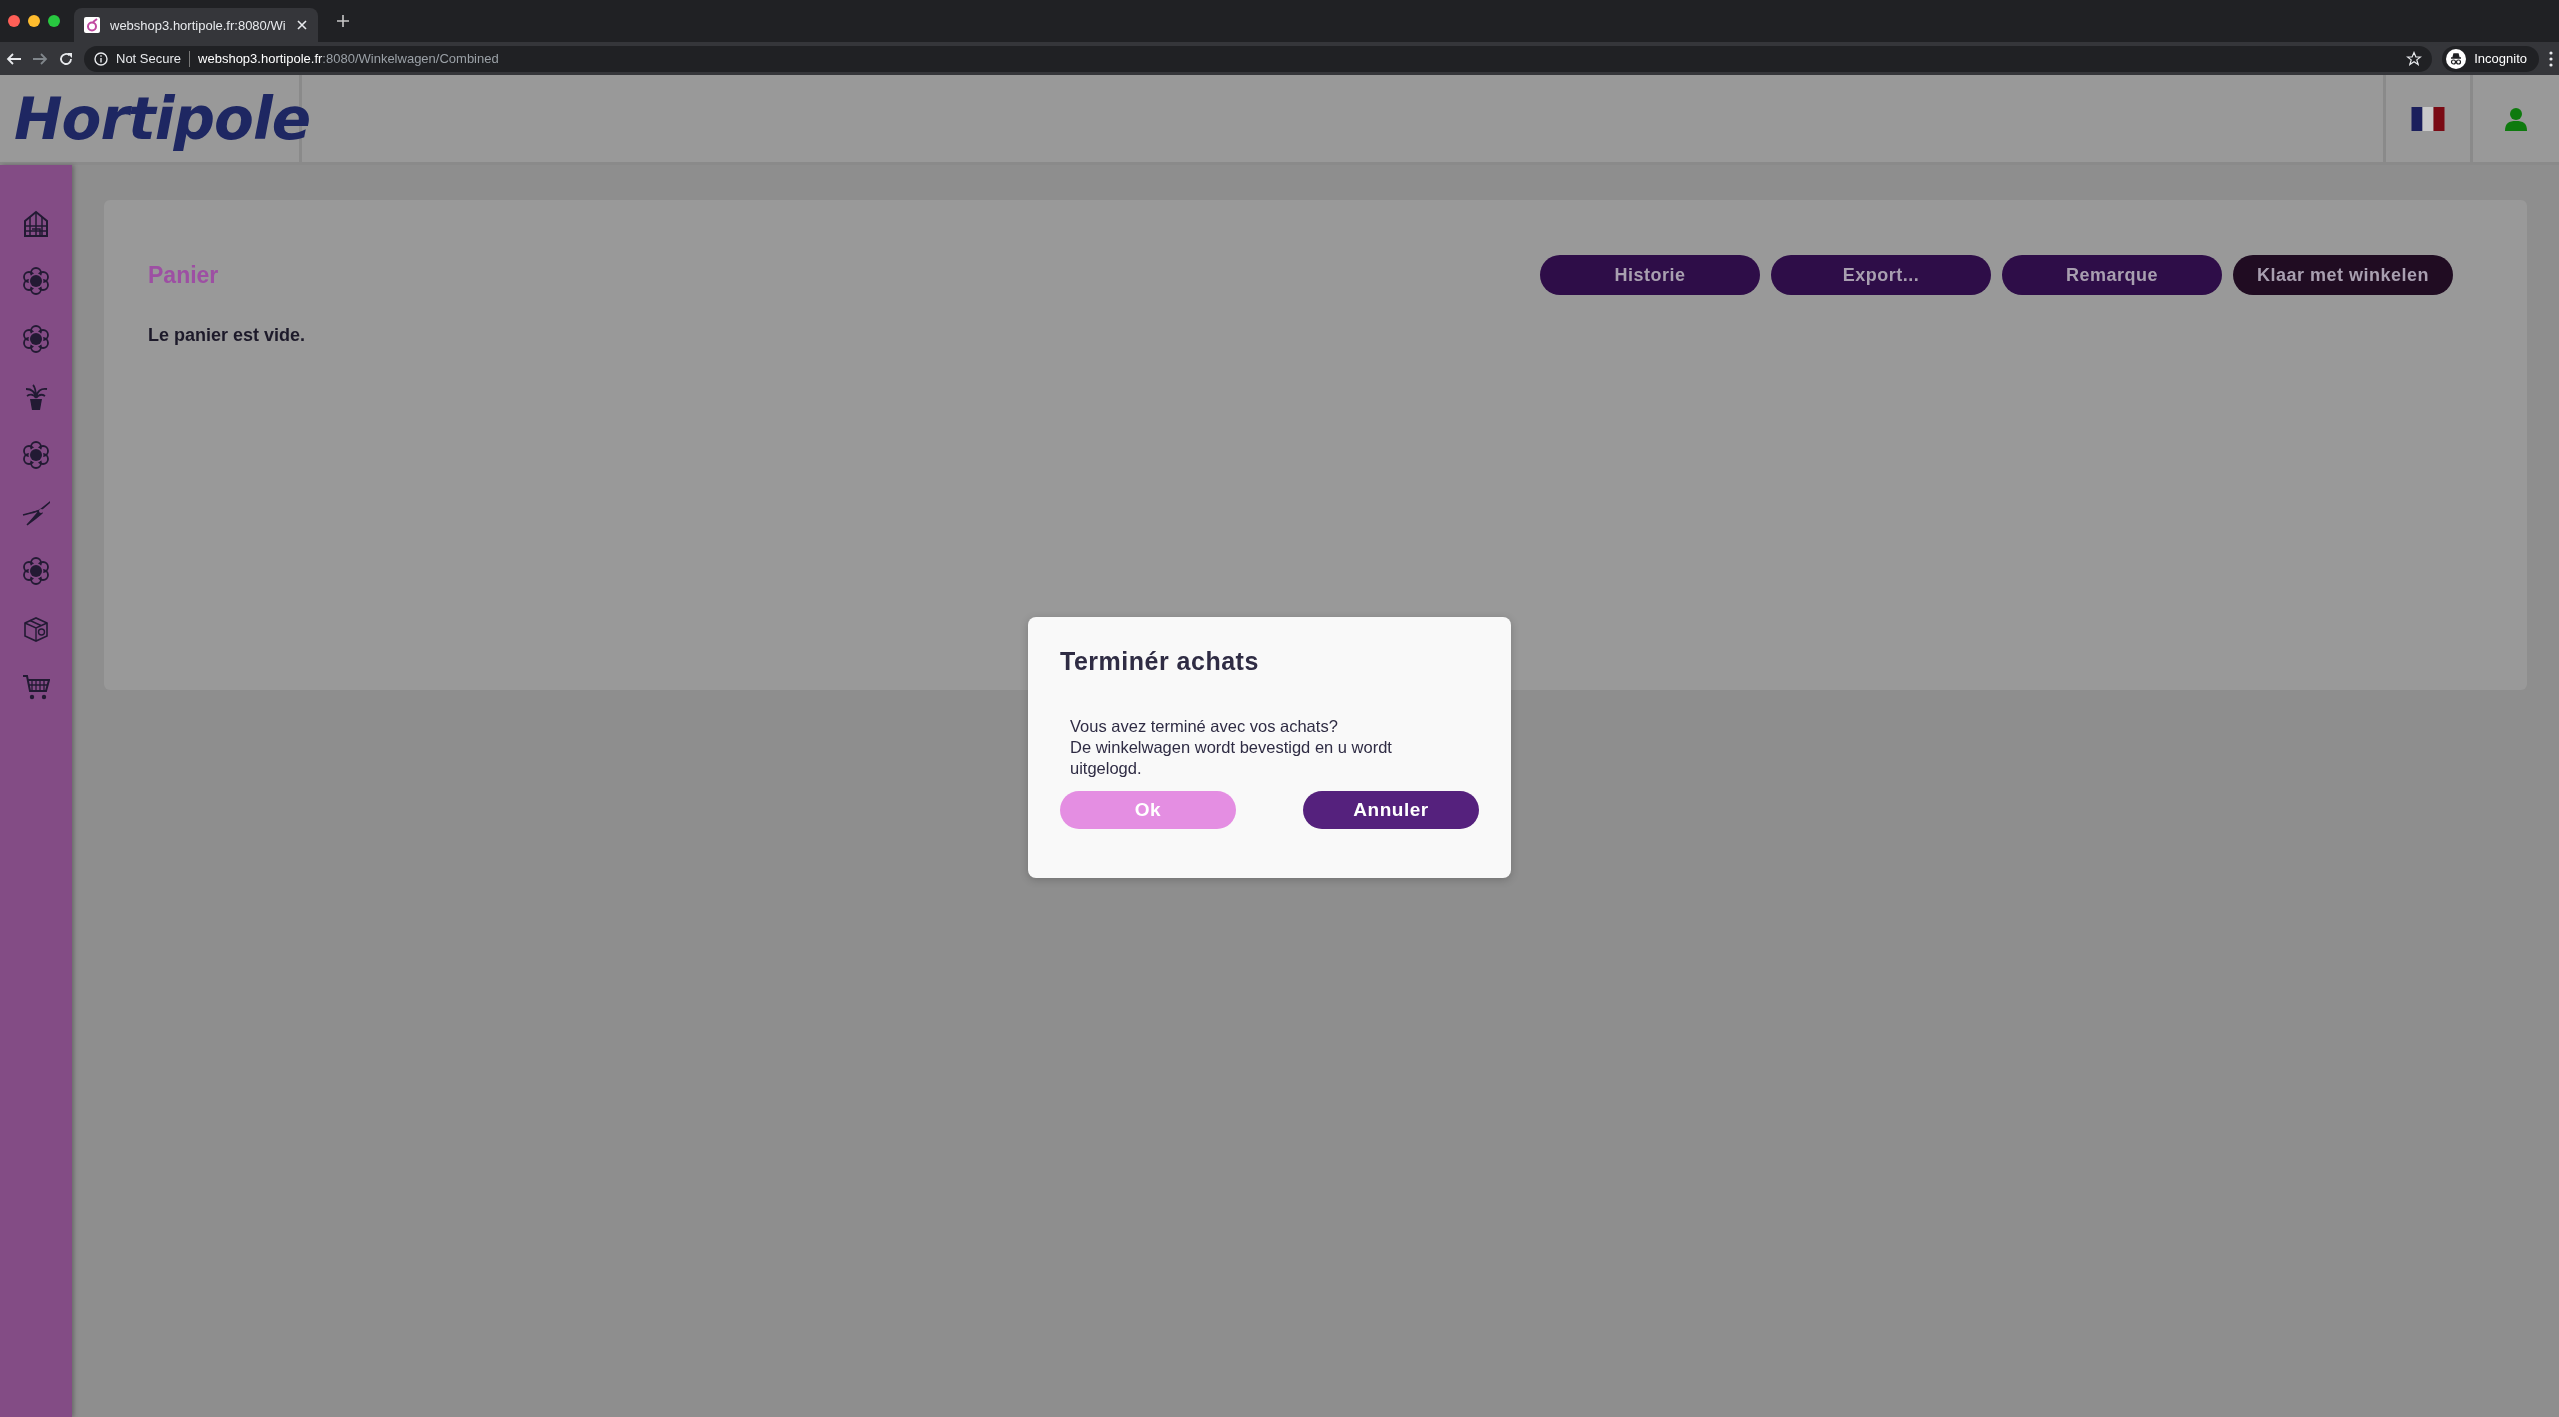 This screenshot has height=1417, width=2559. What do you see at coordinates (92, 25) in the screenshot?
I see `favicon-icon` at bounding box center [92, 25].